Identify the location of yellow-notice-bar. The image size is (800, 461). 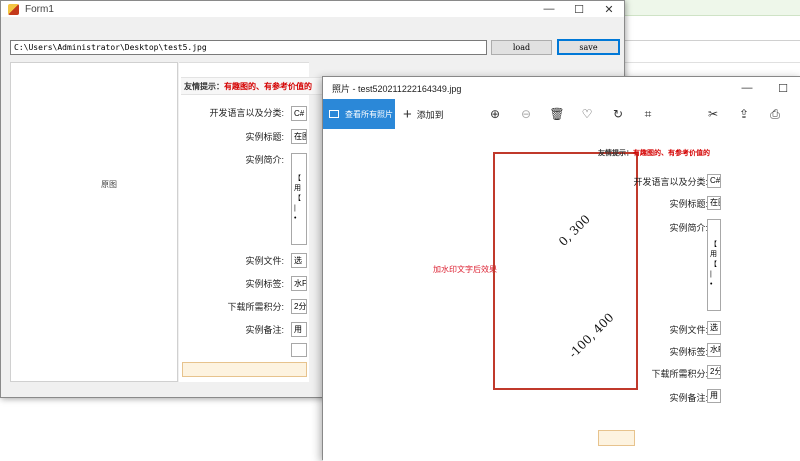
(244, 369).